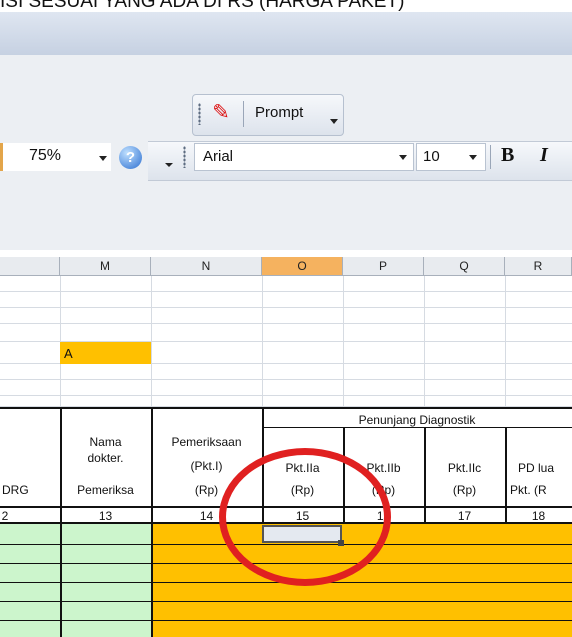 Image resolution: width=572 pixels, height=637 pixels. What do you see at coordinates (202, 6) in the screenshot?
I see `title-strip-text: ISI SESUAI YANG ADA DI RS (HARGA PAKET)` at bounding box center [202, 6].